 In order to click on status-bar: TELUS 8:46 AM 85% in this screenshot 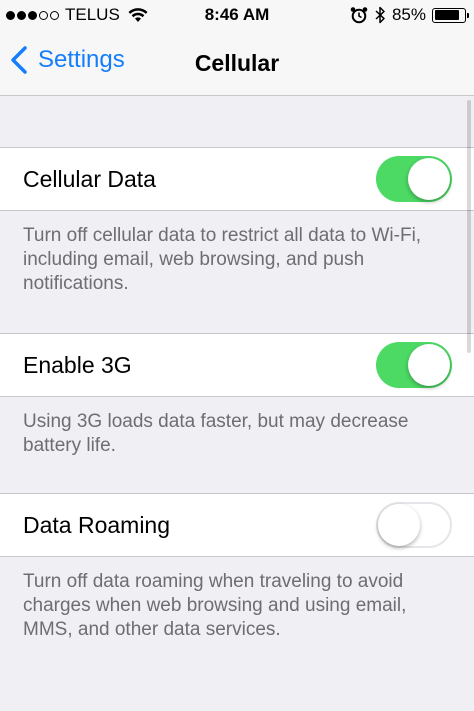, I will do `click(237, 15)`.